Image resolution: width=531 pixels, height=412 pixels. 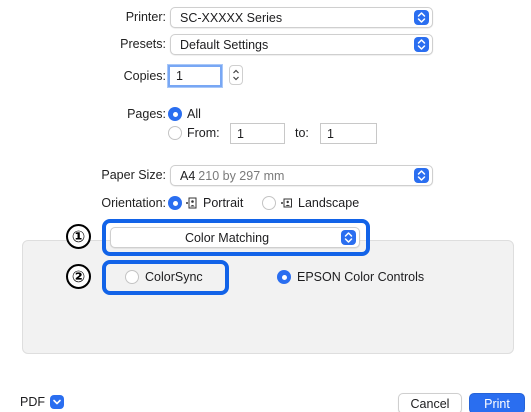 What do you see at coordinates (32, 402) in the screenshot?
I see `pdf-label: PDF` at bounding box center [32, 402].